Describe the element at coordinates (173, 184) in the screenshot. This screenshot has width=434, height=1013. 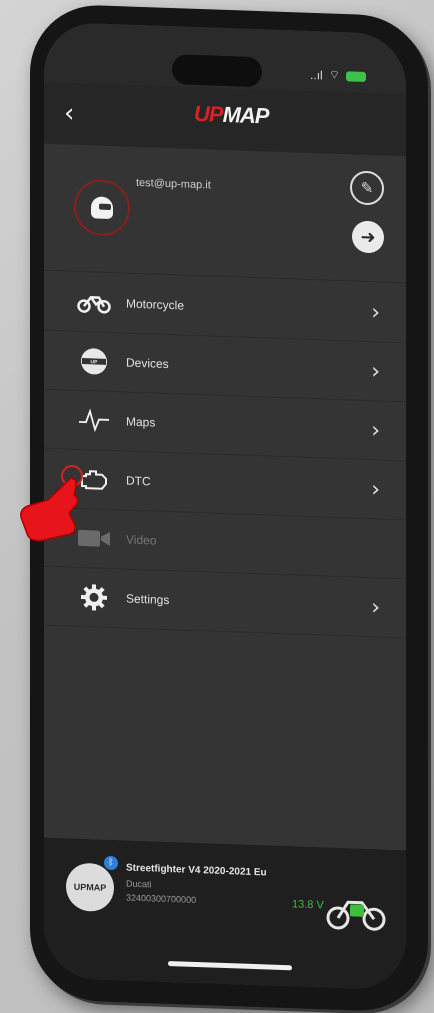
I see `user-email: test@up-map.it` at that location.